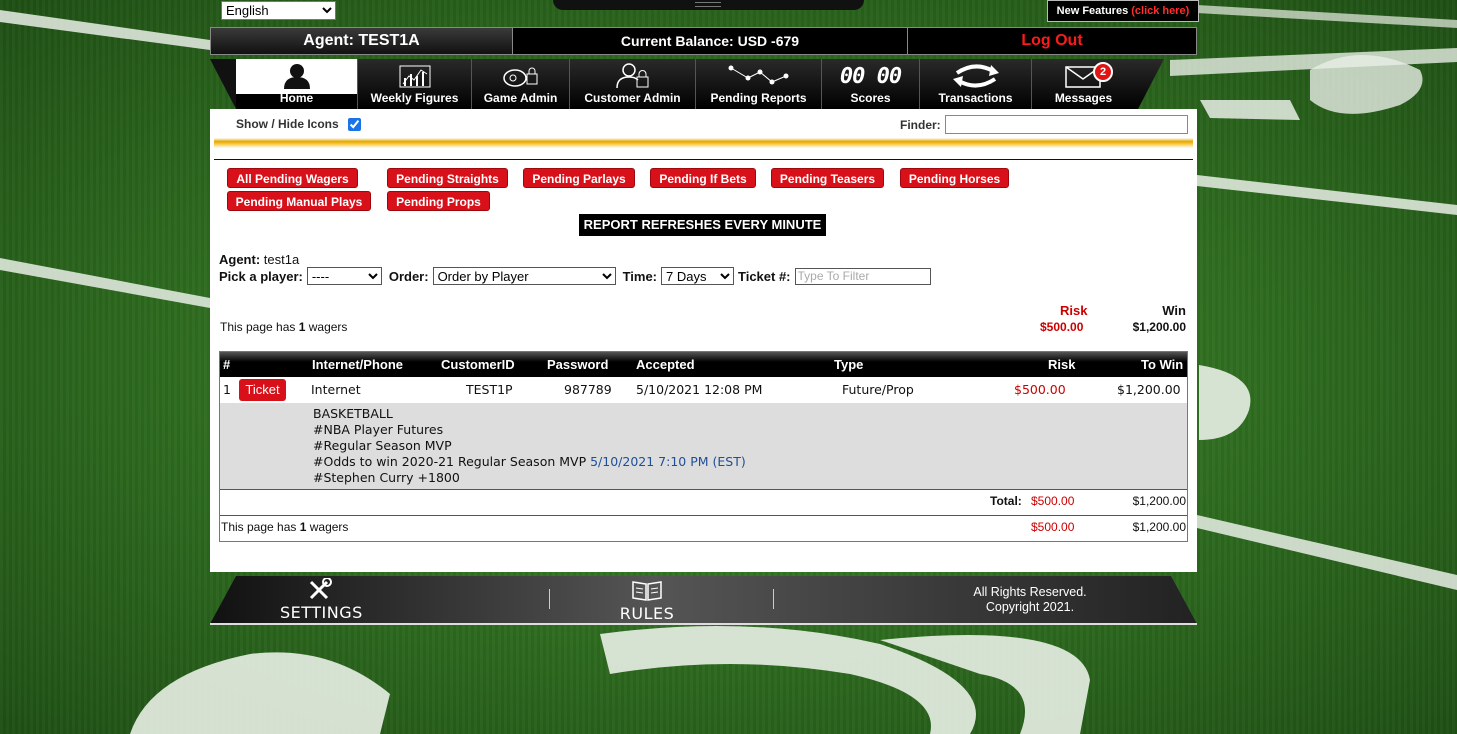  Describe the element at coordinates (578, 364) in the screenshot. I see `col-password: Password` at that location.